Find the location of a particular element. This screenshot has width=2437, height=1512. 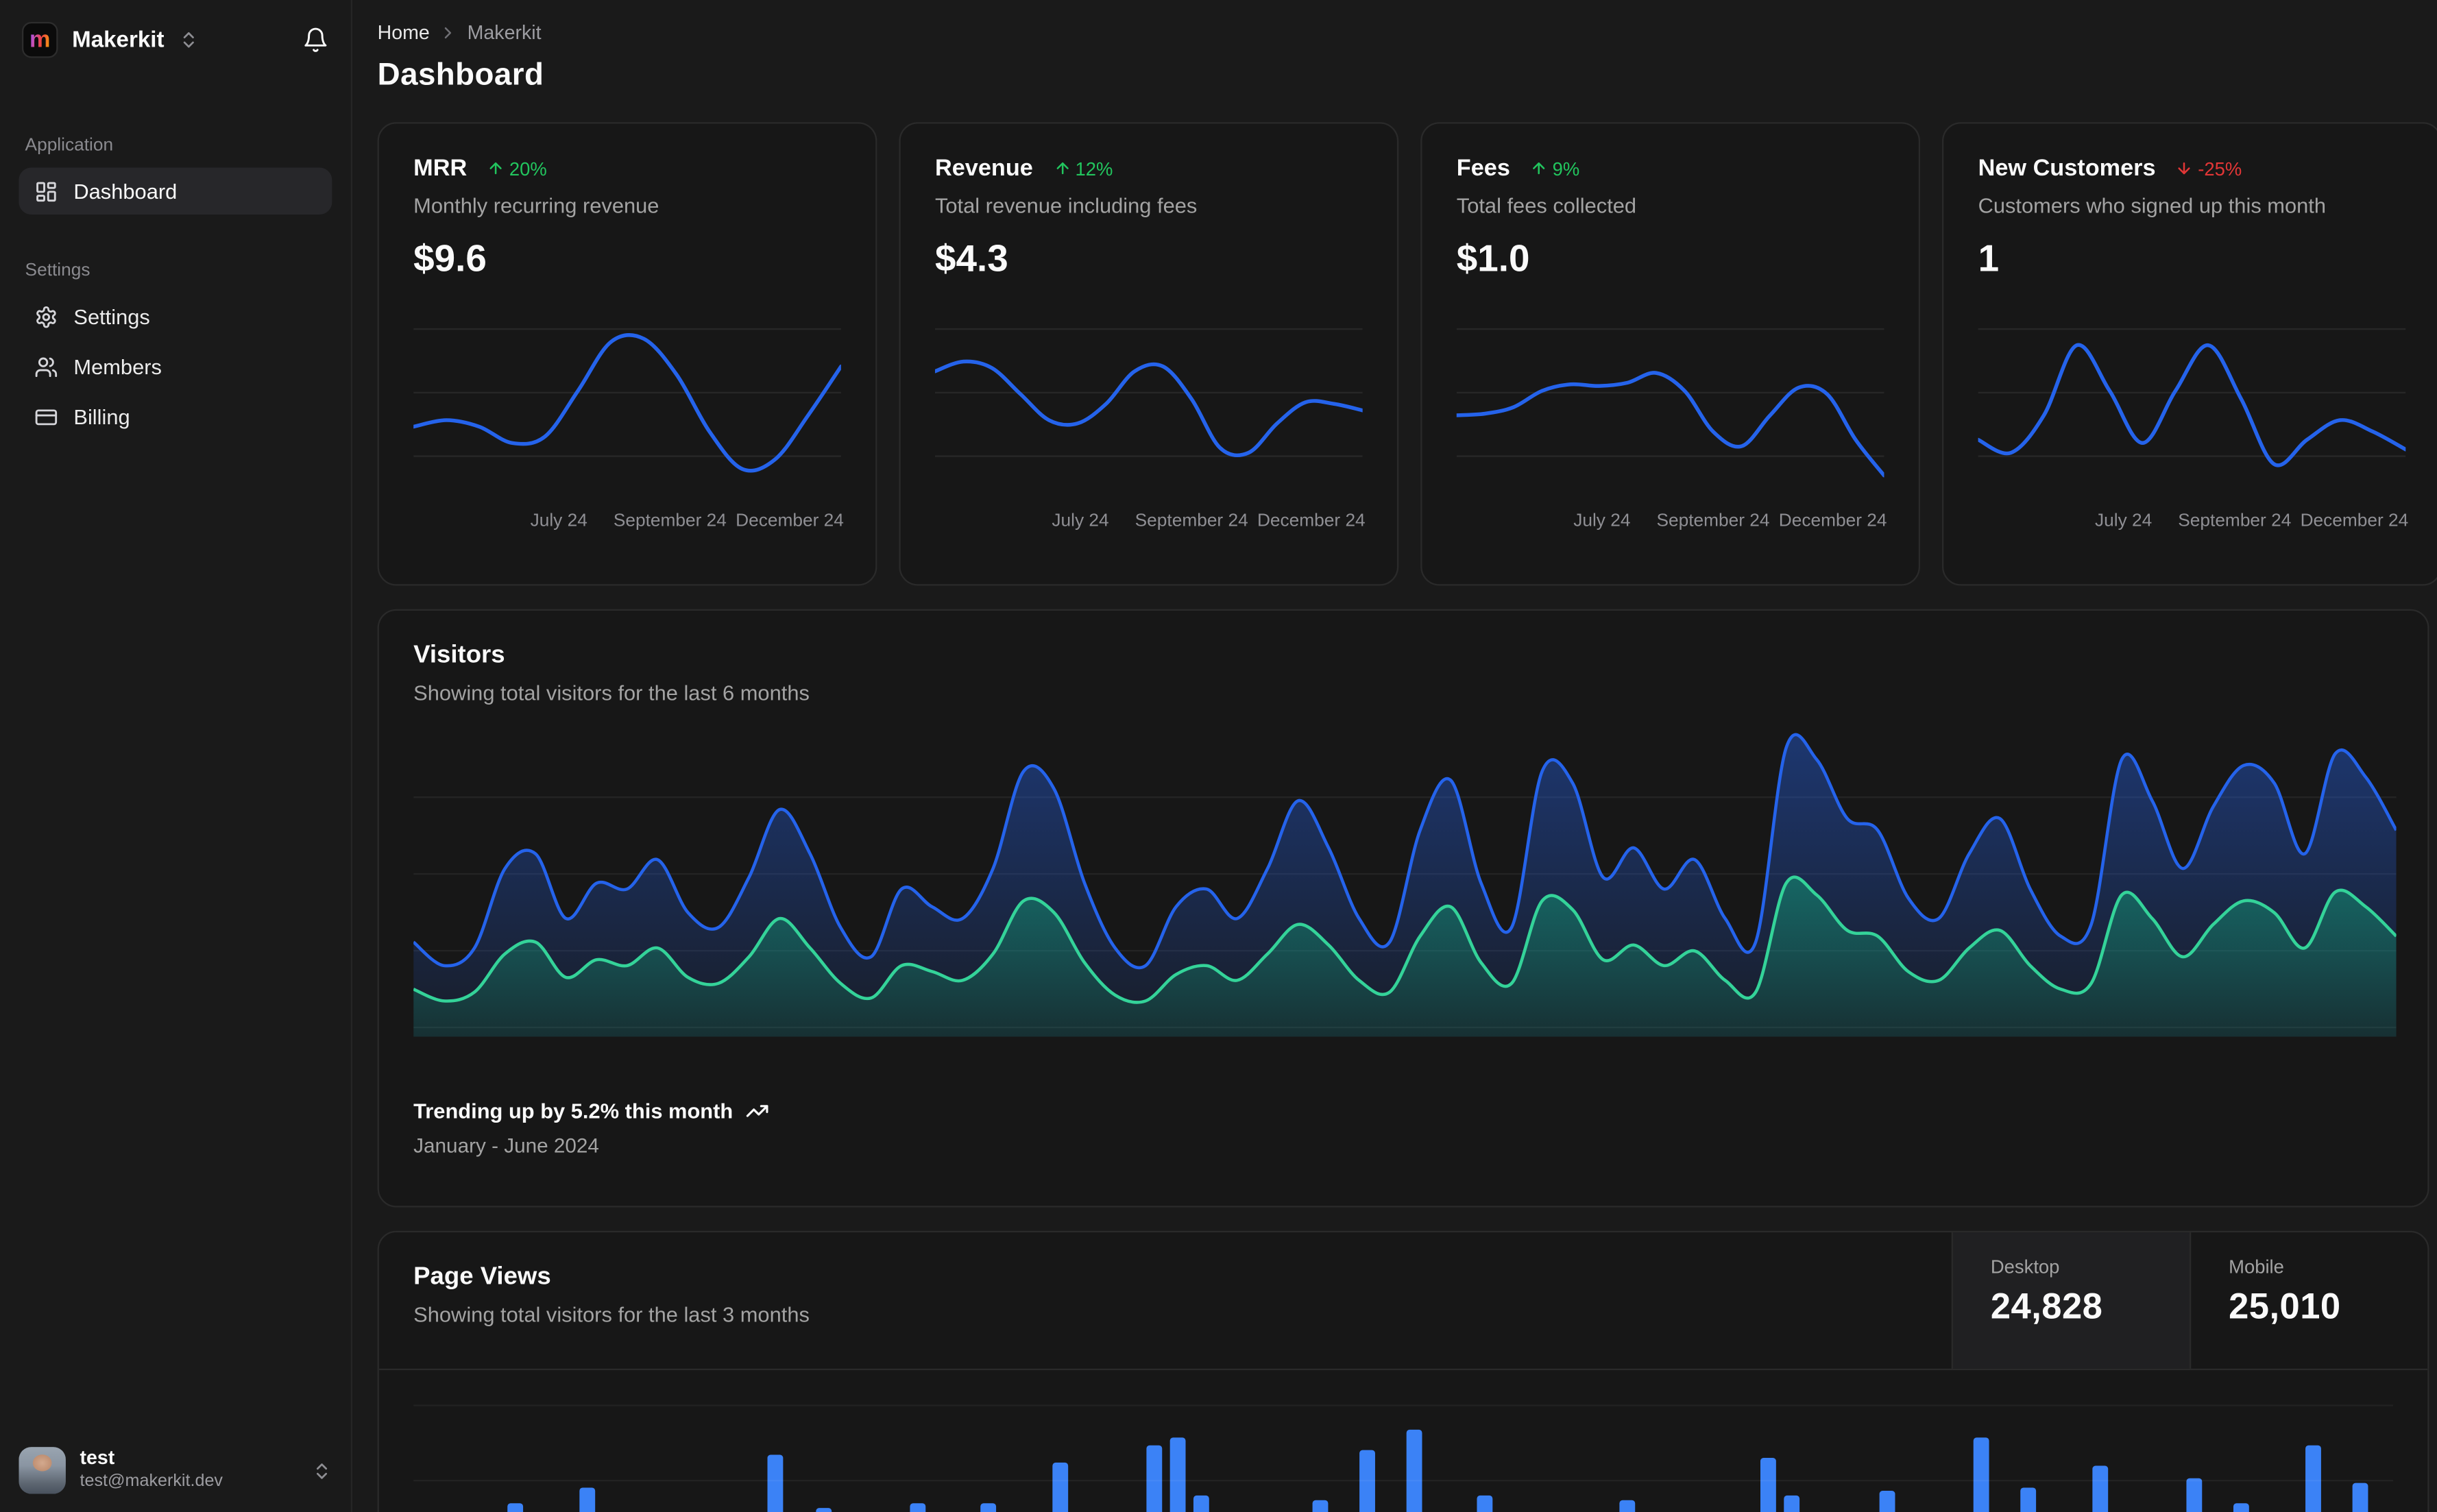

tab-mobile: Mobile 25,010 is located at coordinates (2308, 1300).